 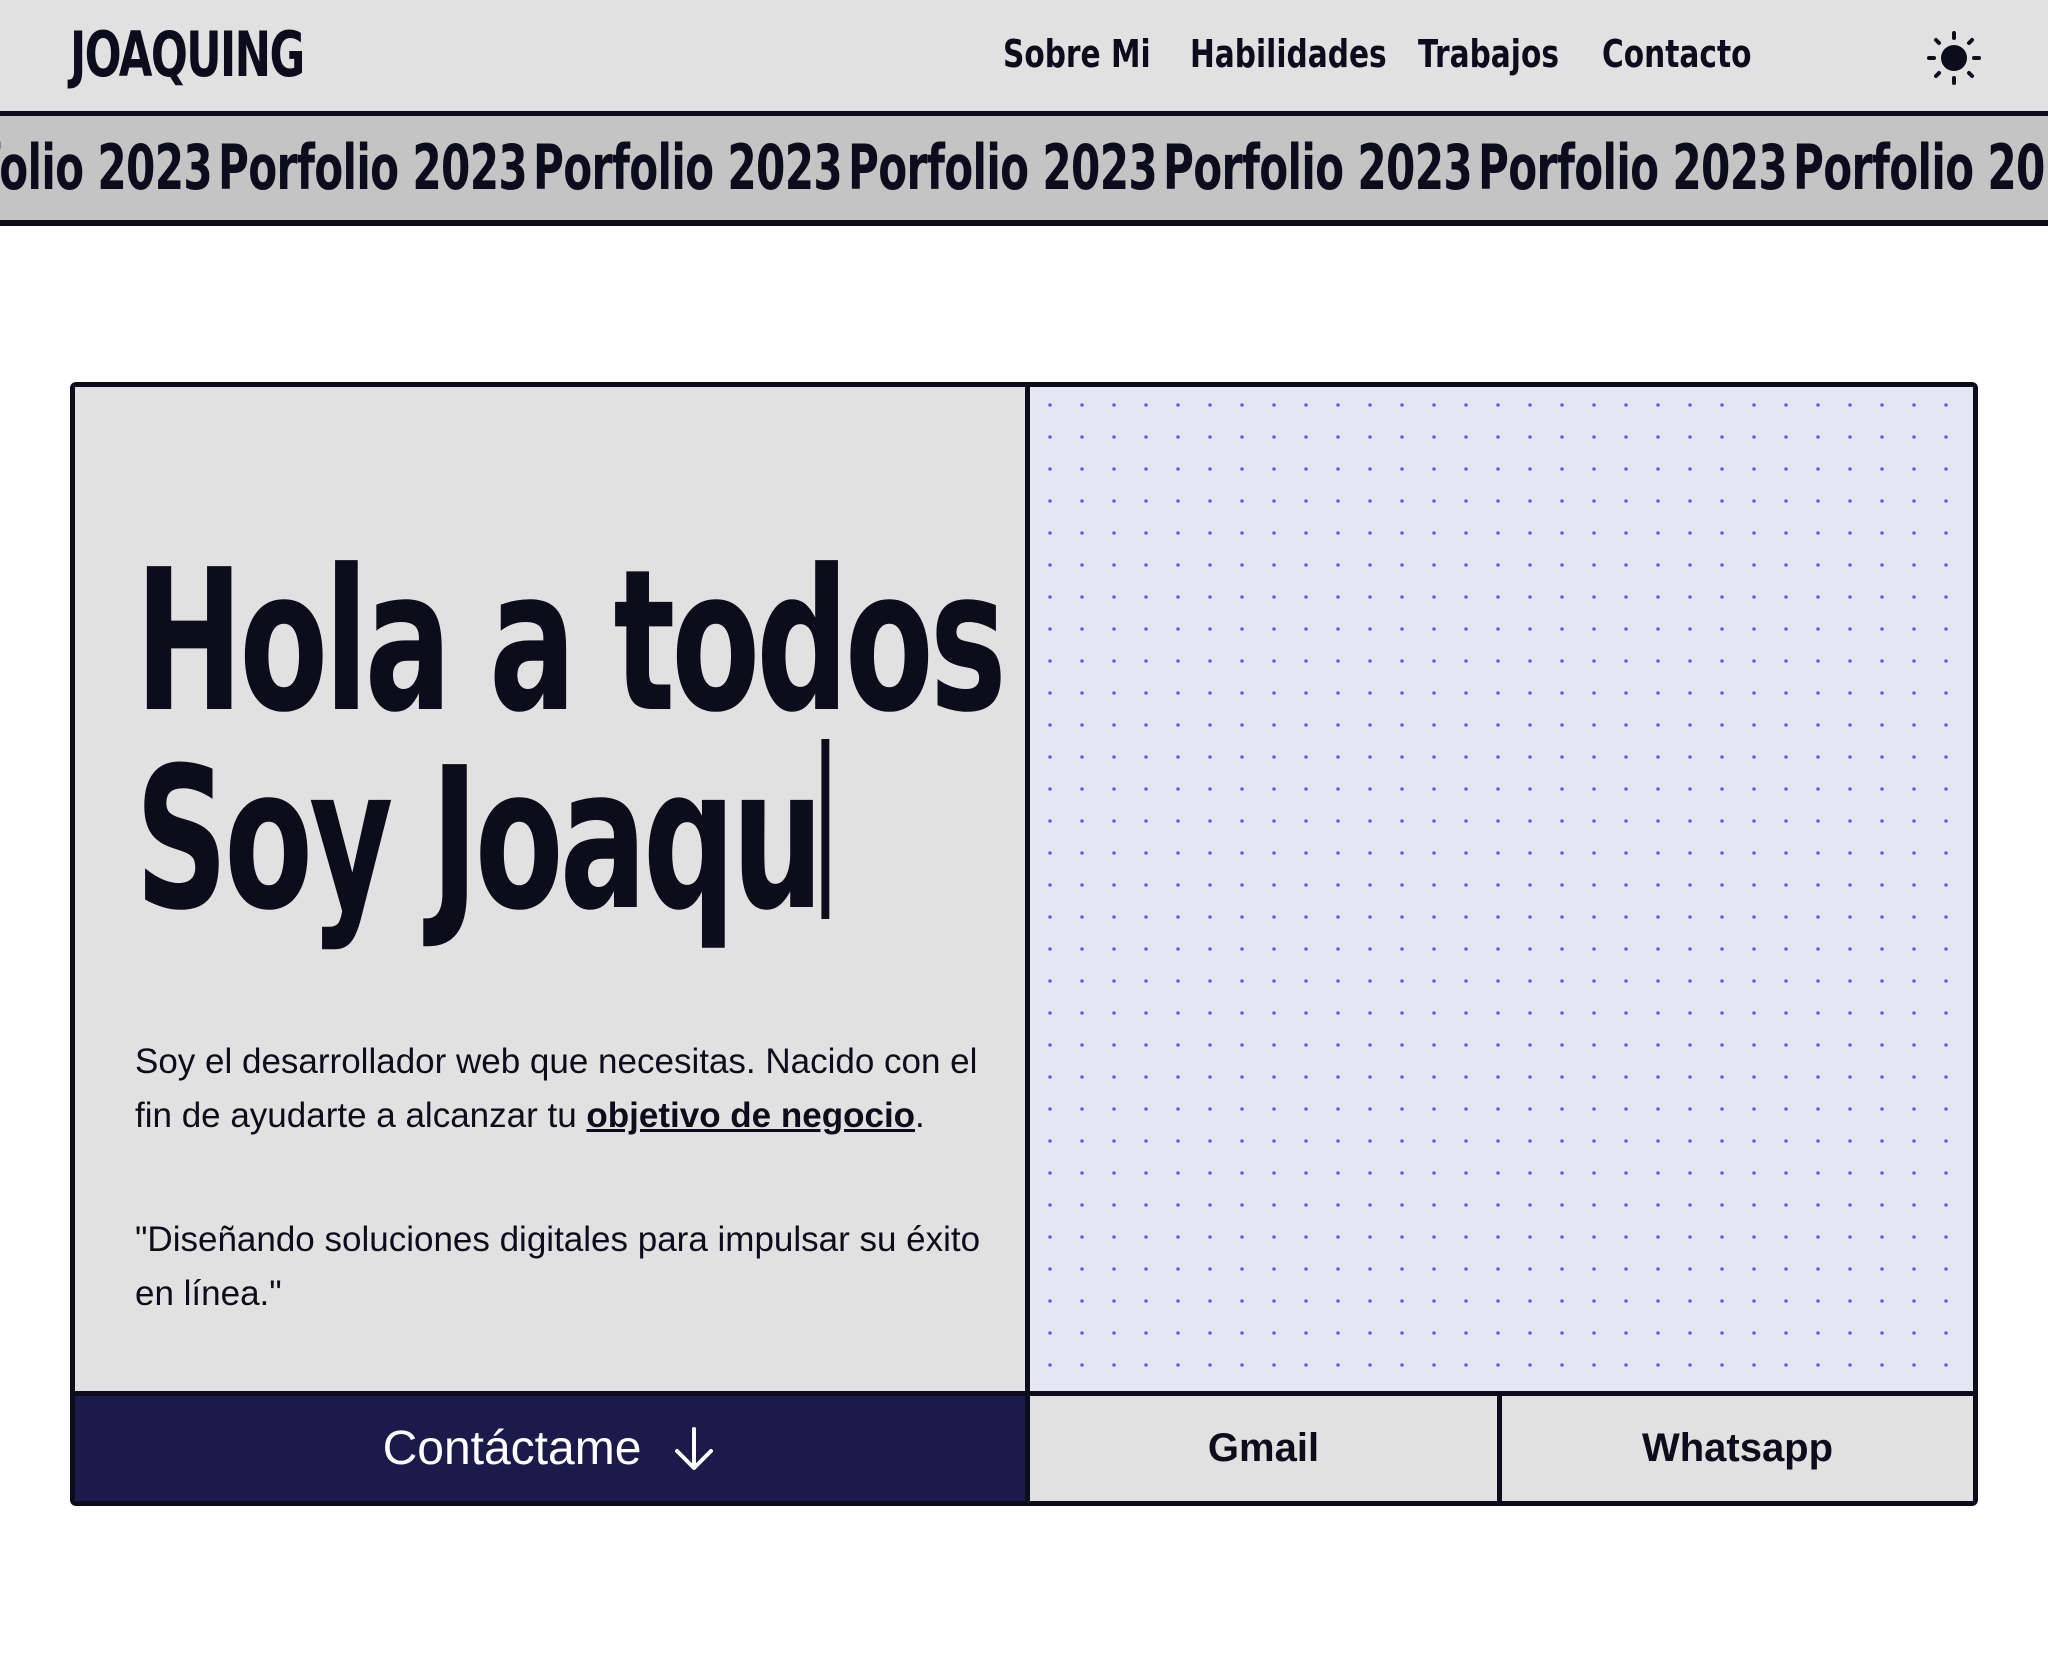 What do you see at coordinates (569, 838) in the screenshot?
I see `headline-line-2: Soy Joaqu` at bounding box center [569, 838].